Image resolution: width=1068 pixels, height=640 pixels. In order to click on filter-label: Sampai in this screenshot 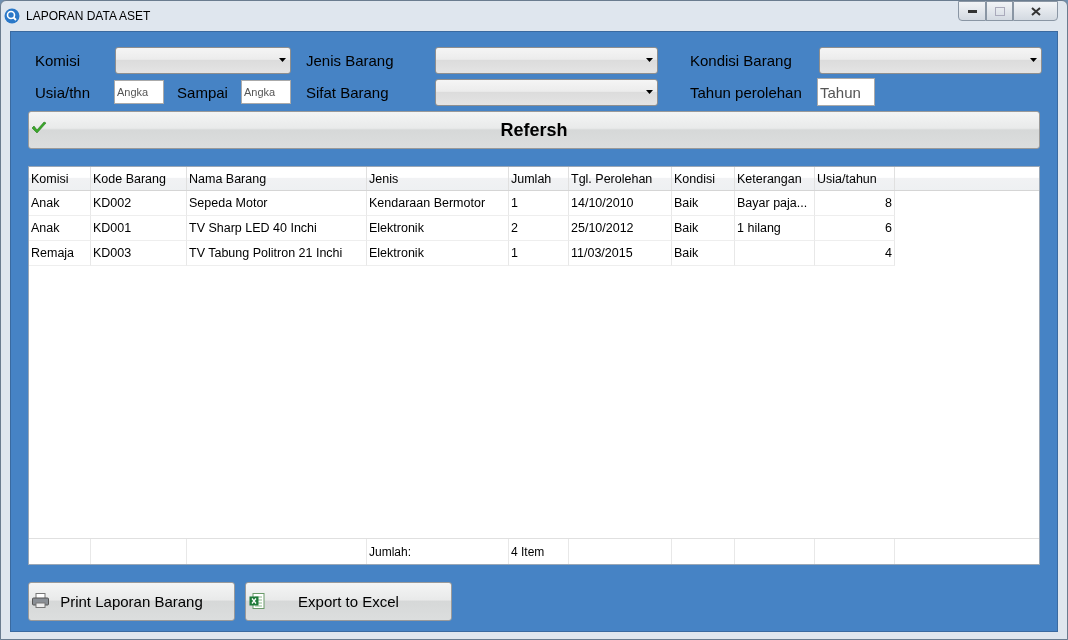, I will do `click(202, 92)`.